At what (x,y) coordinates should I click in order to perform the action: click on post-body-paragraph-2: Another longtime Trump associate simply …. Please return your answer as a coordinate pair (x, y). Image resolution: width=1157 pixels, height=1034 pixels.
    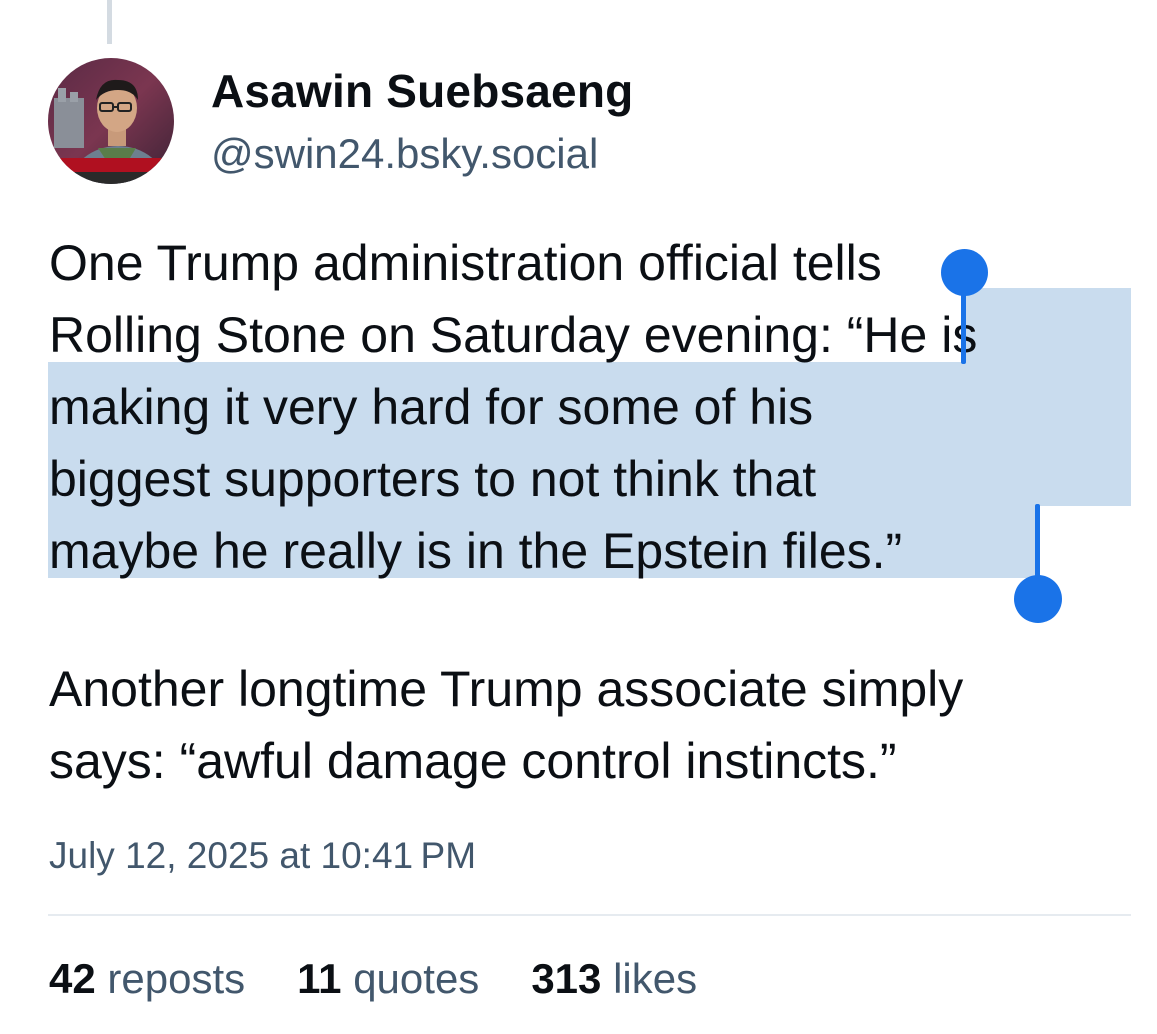
    Looking at the image, I should click on (599, 725).